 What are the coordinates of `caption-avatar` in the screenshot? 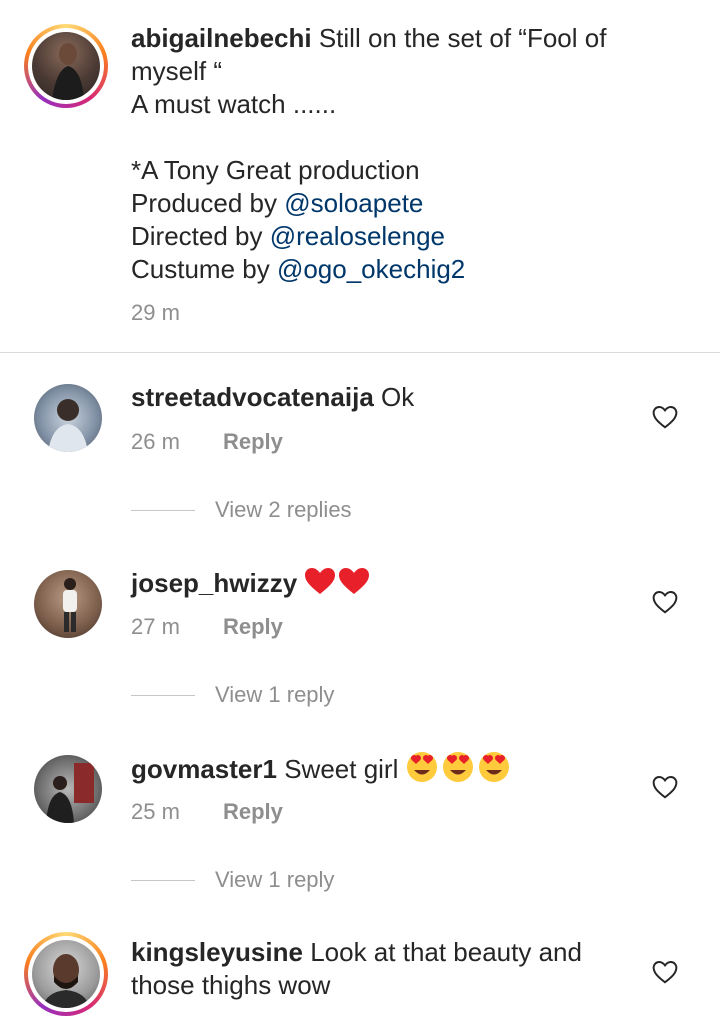 It's located at (66, 66).